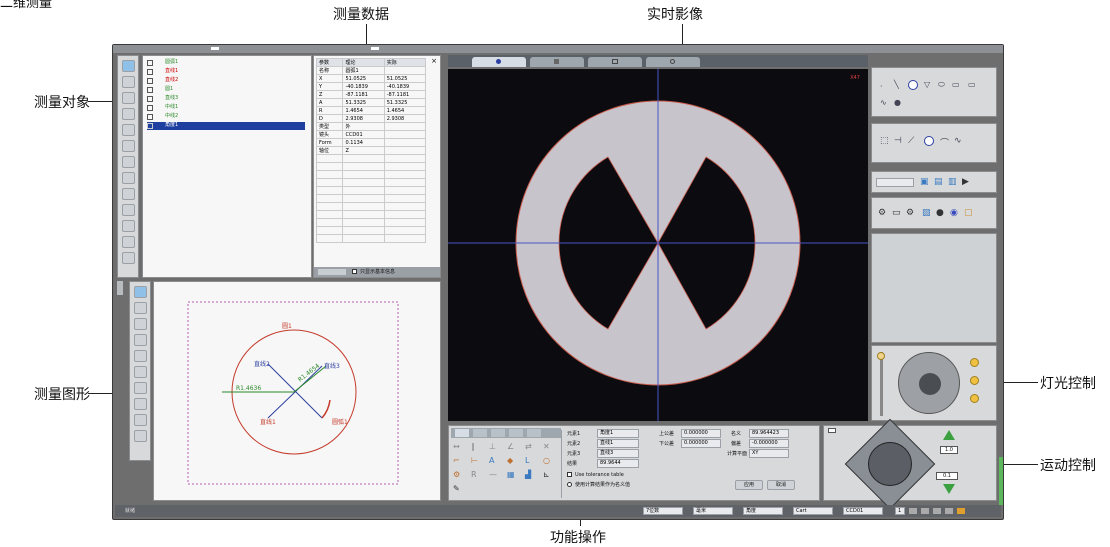  Describe the element at coordinates (226, 126) in the screenshot. I see `tree-item-7-selected: 角度1` at that location.